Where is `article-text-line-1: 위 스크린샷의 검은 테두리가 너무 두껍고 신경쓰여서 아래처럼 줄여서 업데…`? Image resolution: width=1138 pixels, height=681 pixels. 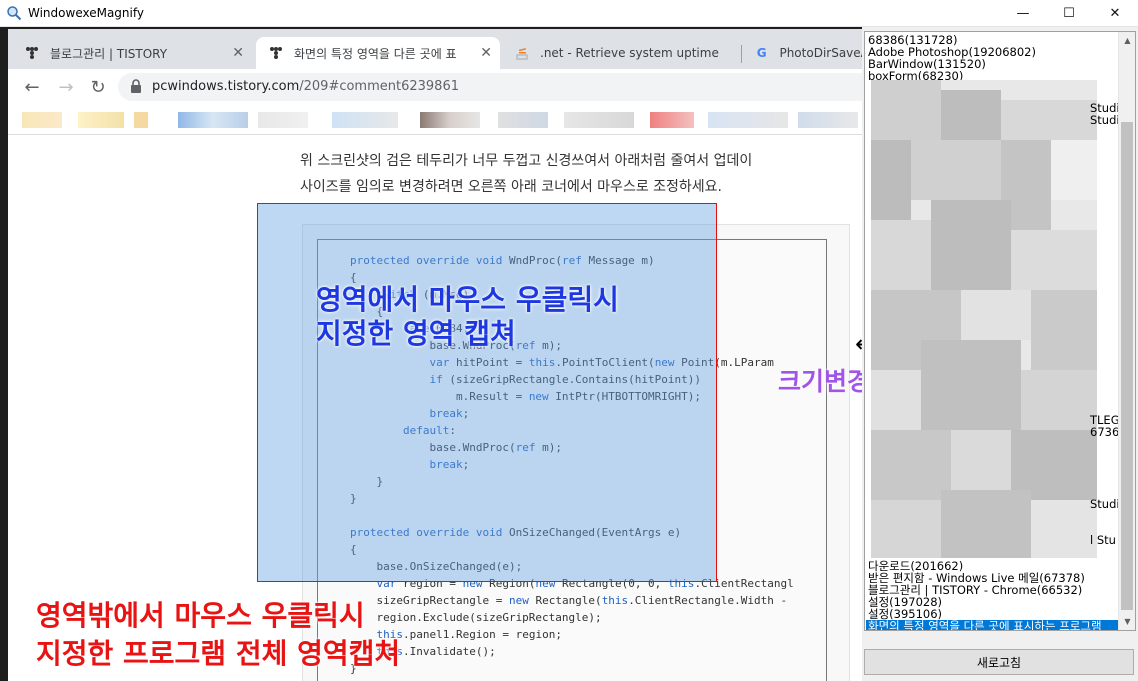
article-text-line-1: 위 스크린샷의 검은 테두리가 너무 두껍고 신경쓰여서 아래처럼 줄여서 업데… is located at coordinates (526, 161).